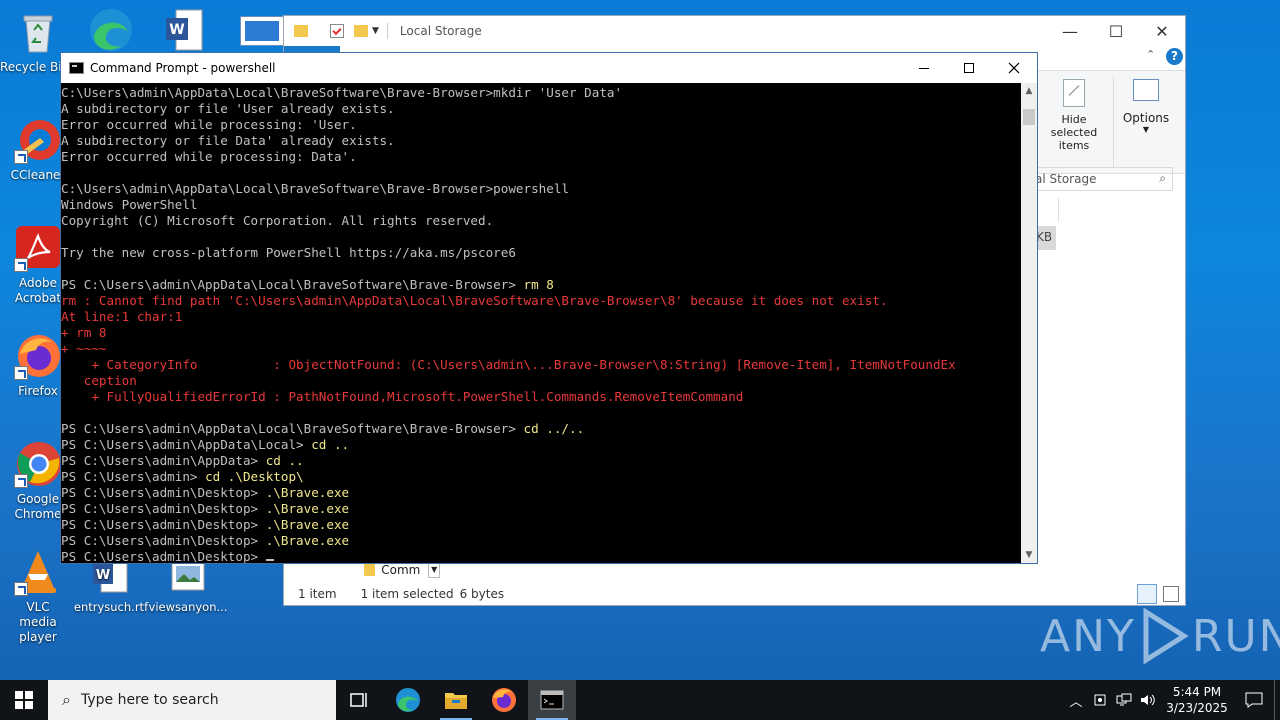  Describe the element at coordinates (111, 607) in the screenshot. I see `desktop-icon-label: entrysuch.rtf` at that location.